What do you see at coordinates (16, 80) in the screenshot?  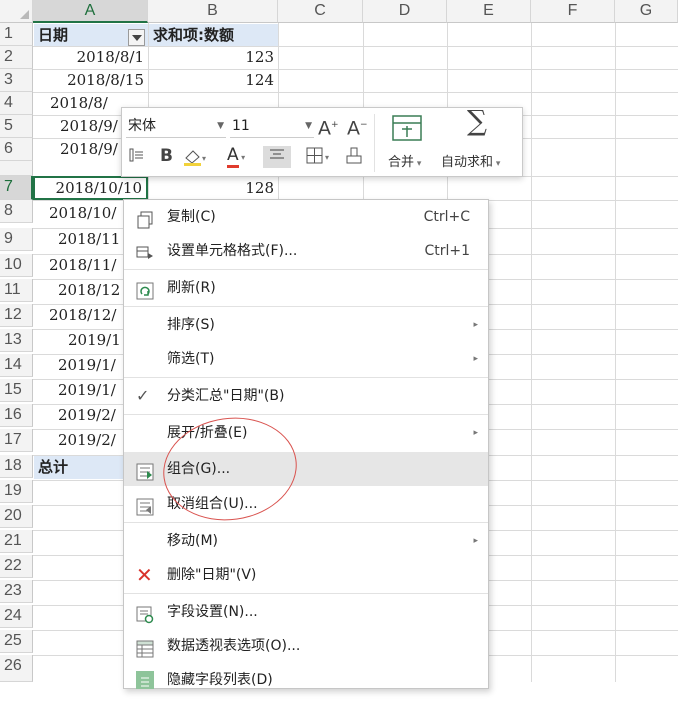 I see `row-header: 3` at bounding box center [16, 80].